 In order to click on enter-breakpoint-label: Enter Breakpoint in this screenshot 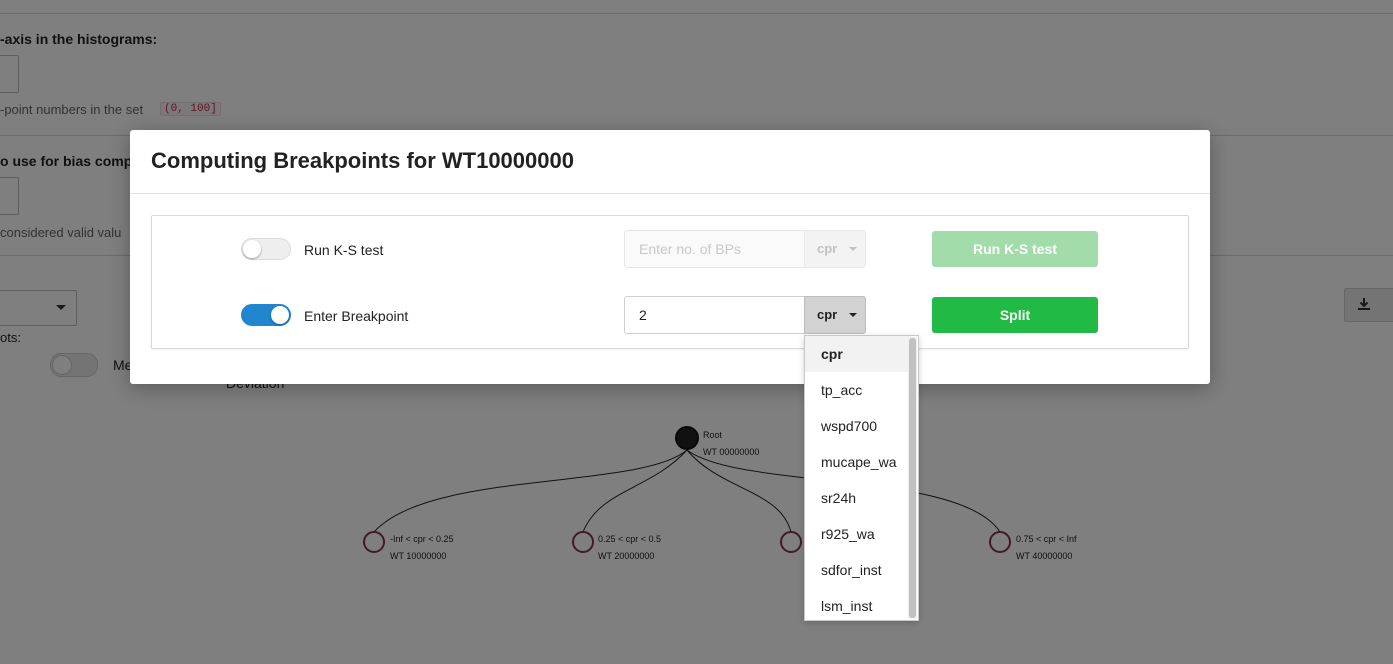, I will do `click(356, 316)`.